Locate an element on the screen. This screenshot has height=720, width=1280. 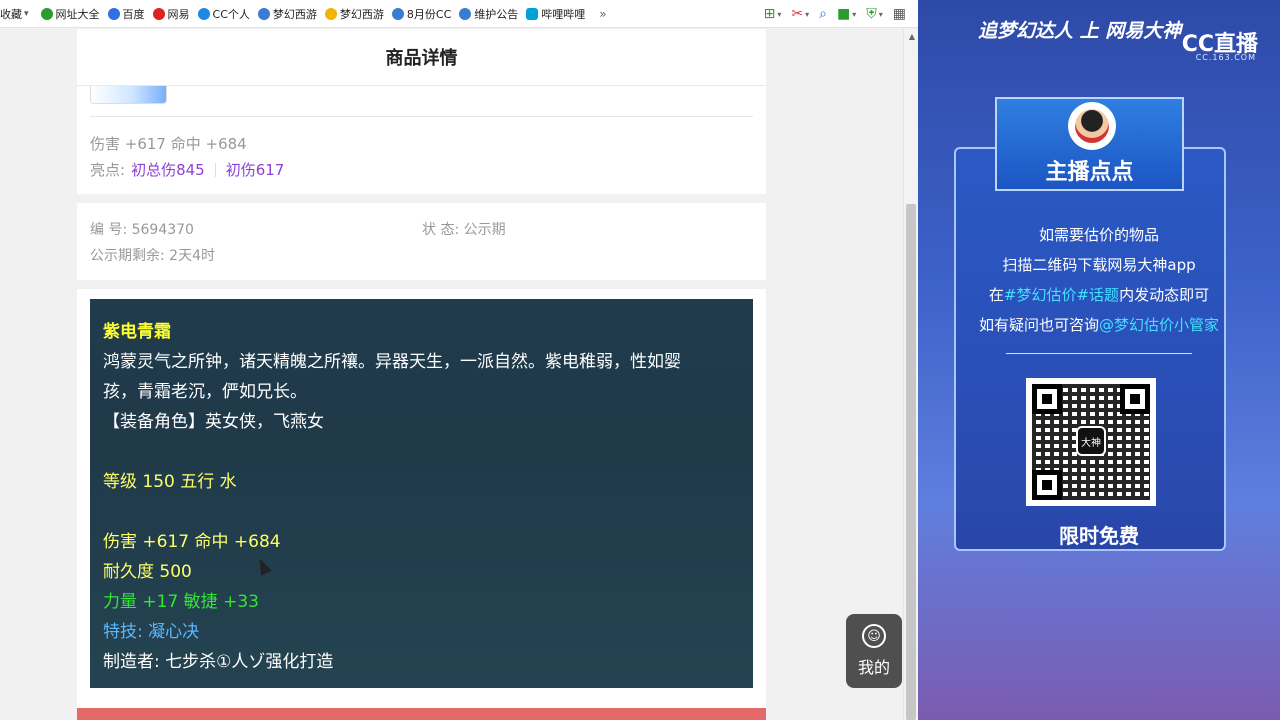
bookmark-item: 哔哩哔哩 is located at coordinates (555, 13).